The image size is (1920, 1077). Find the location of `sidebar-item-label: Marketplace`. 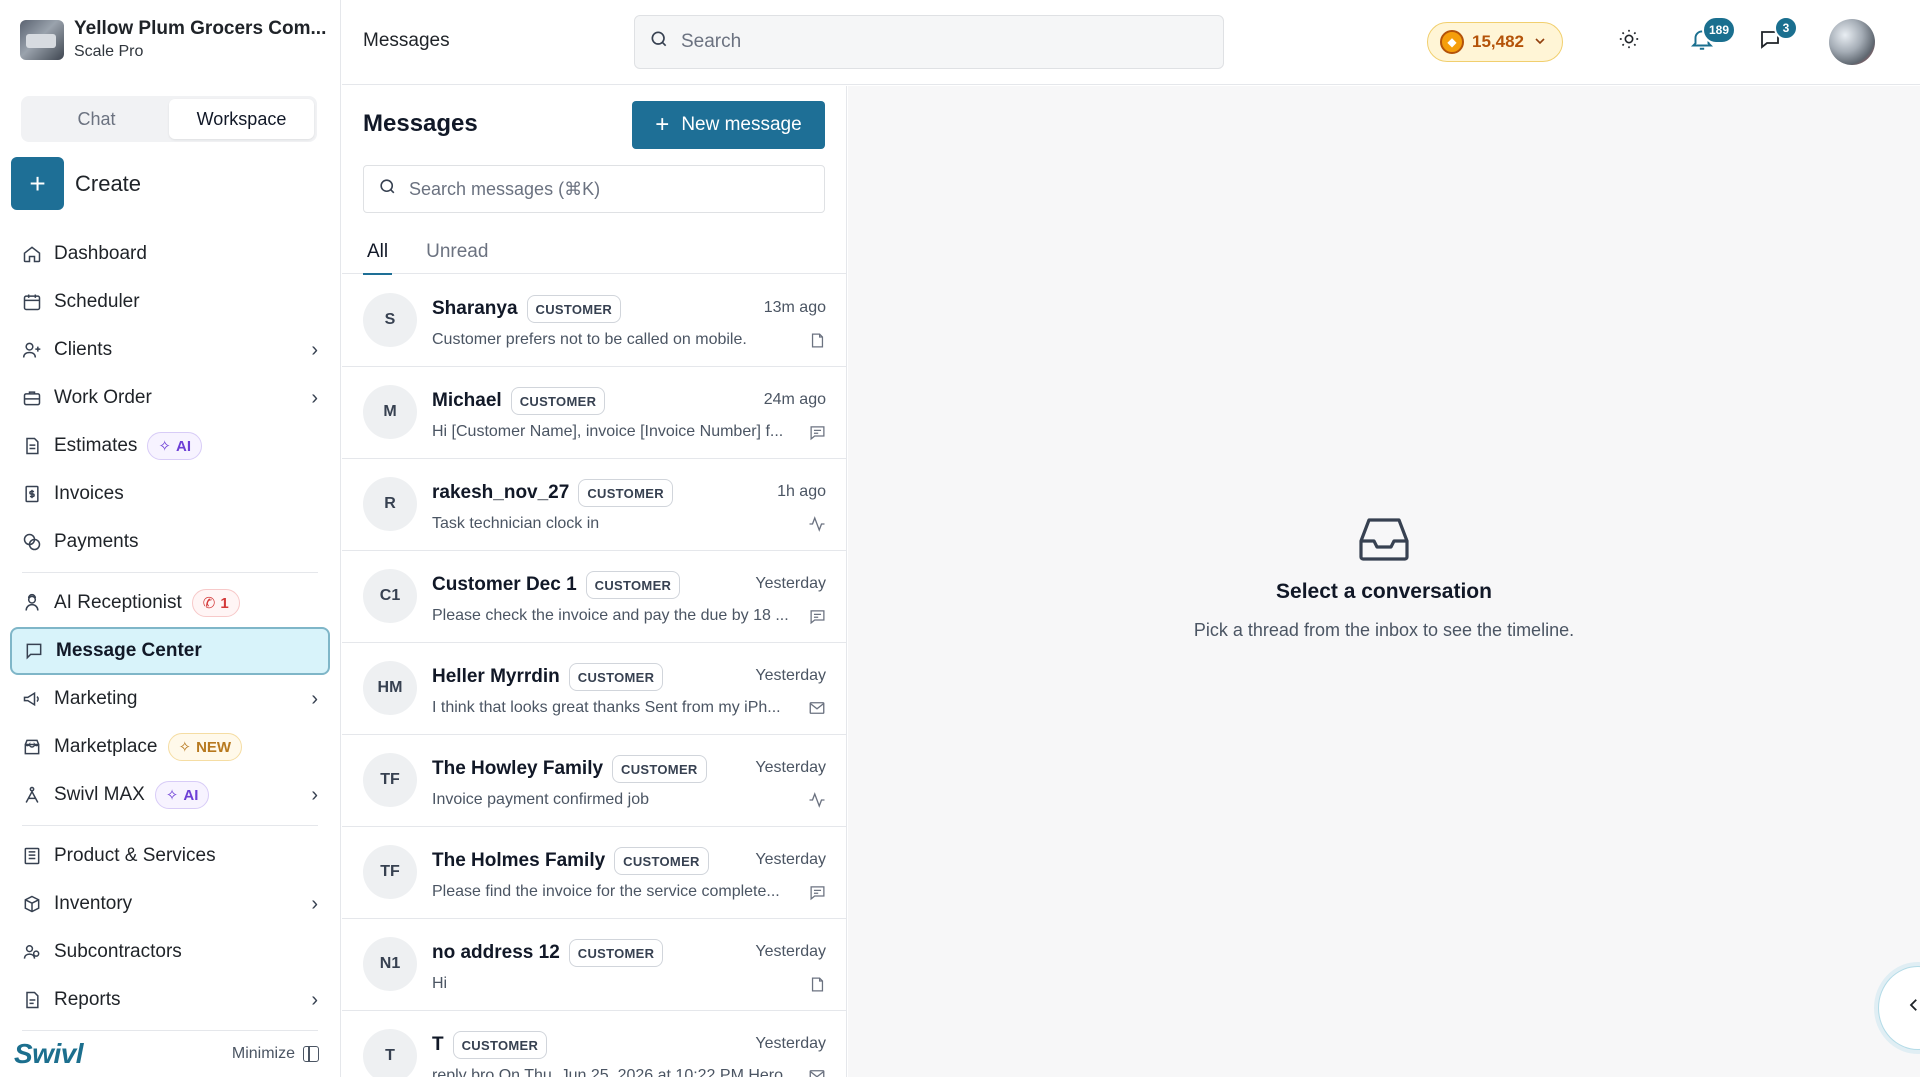

sidebar-item-label: Marketplace is located at coordinates (106, 746).